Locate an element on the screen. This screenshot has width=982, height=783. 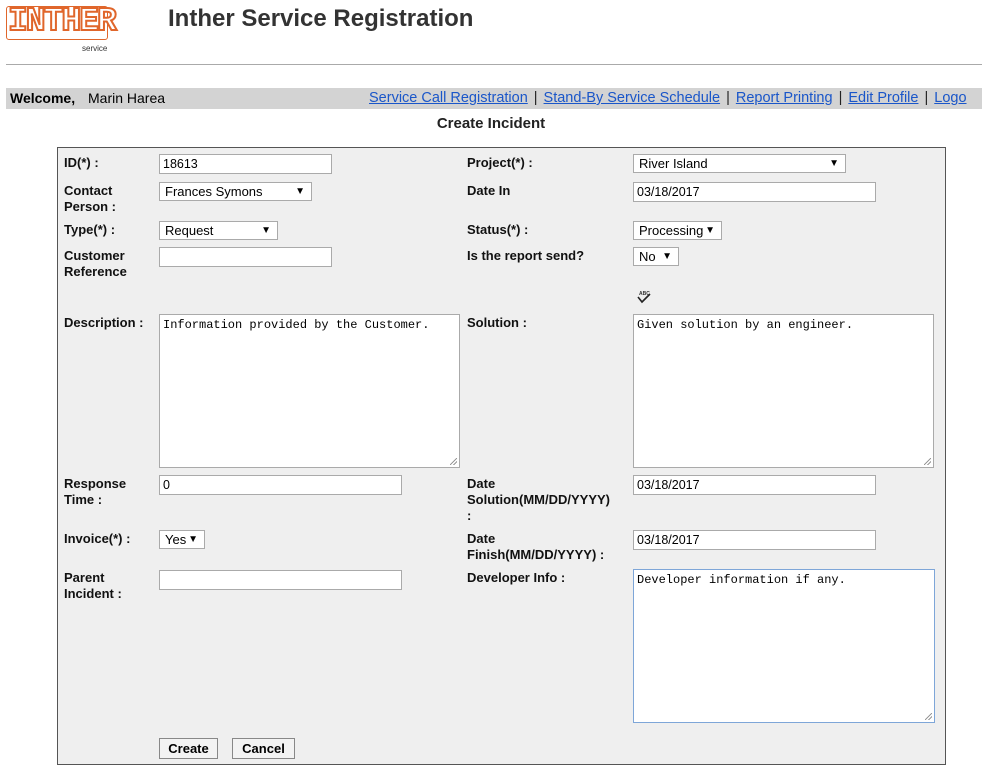
solution-textarea: Given solution by an engineer. is located at coordinates (783, 391).